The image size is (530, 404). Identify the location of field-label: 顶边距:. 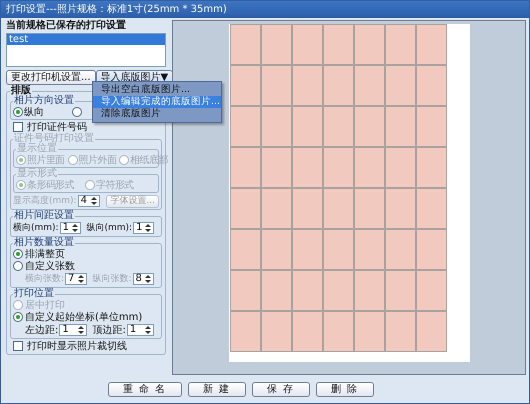
(109, 330).